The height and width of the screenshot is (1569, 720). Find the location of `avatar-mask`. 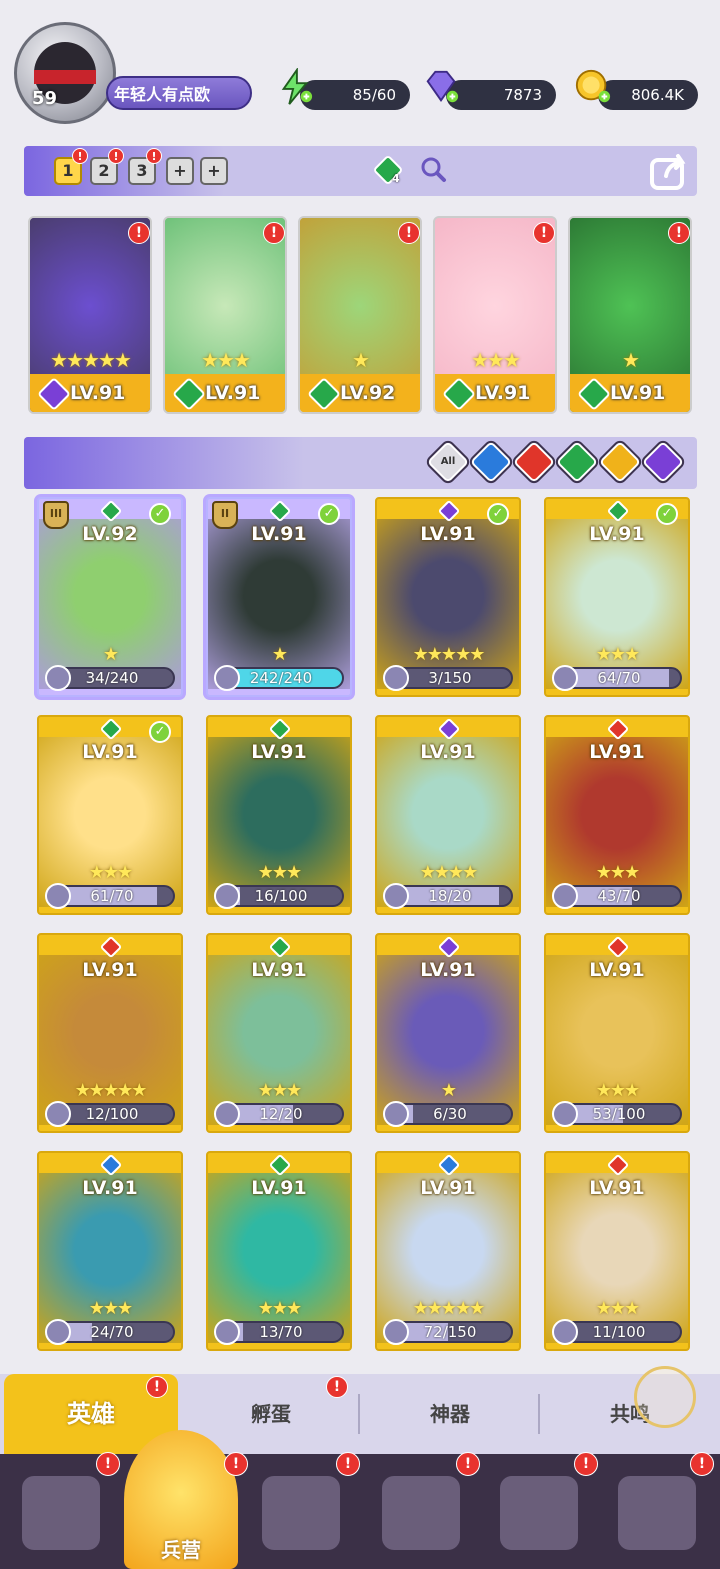

avatar-mask is located at coordinates (65, 77).